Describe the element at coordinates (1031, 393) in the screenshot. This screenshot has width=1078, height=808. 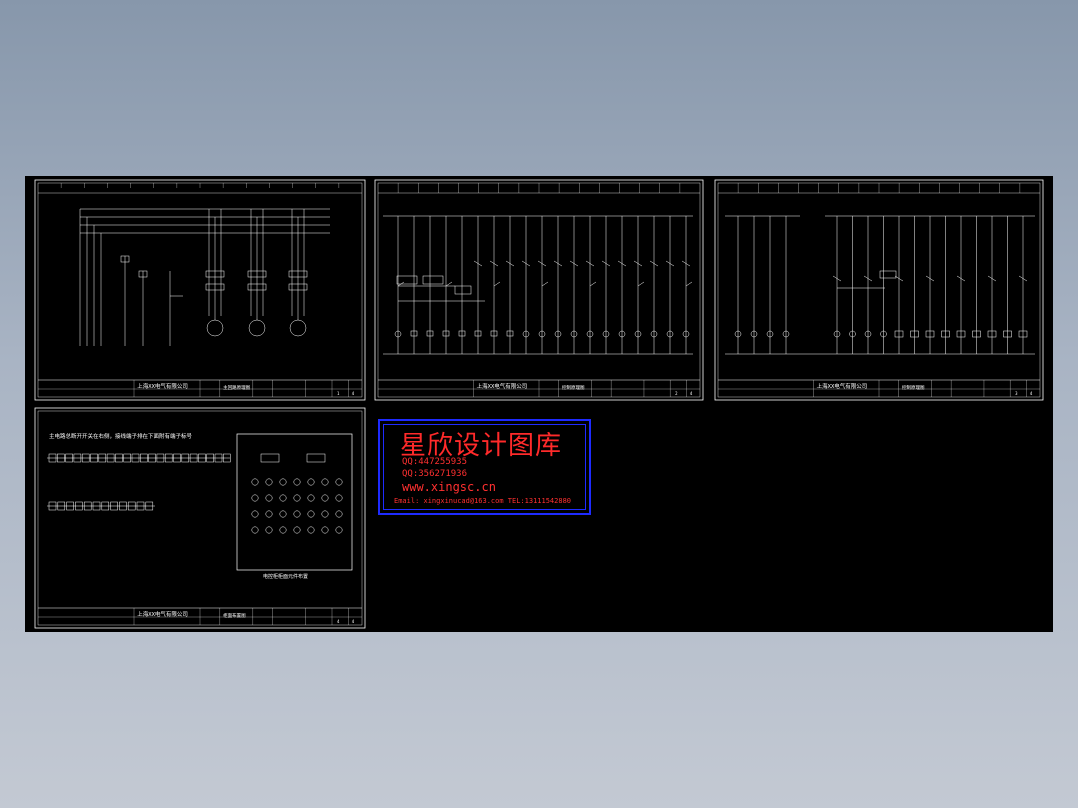
I see `sheet-3-total: 4` at that location.